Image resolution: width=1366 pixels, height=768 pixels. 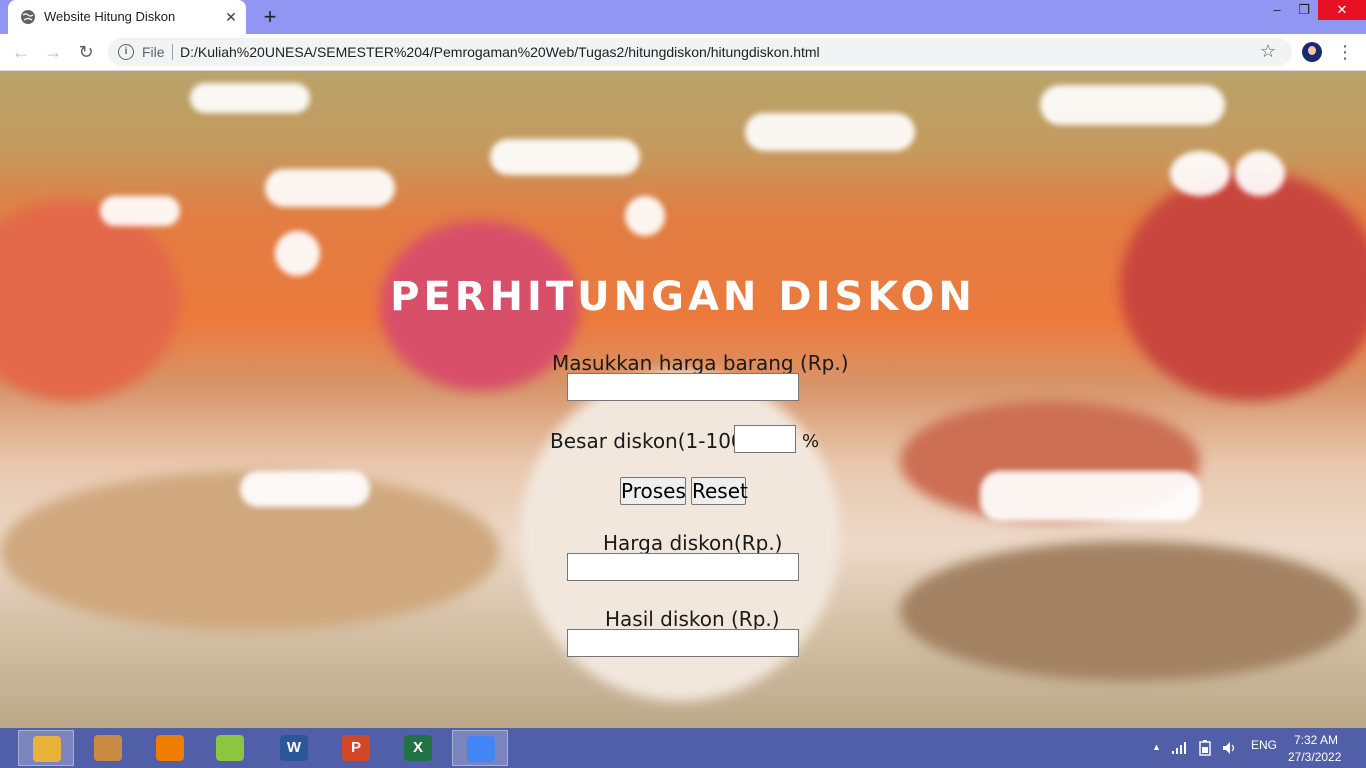 What do you see at coordinates (1345, 52) in the screenshot?
I see `more-menu-icon: ⋮` at bounding box center [1345, 52].